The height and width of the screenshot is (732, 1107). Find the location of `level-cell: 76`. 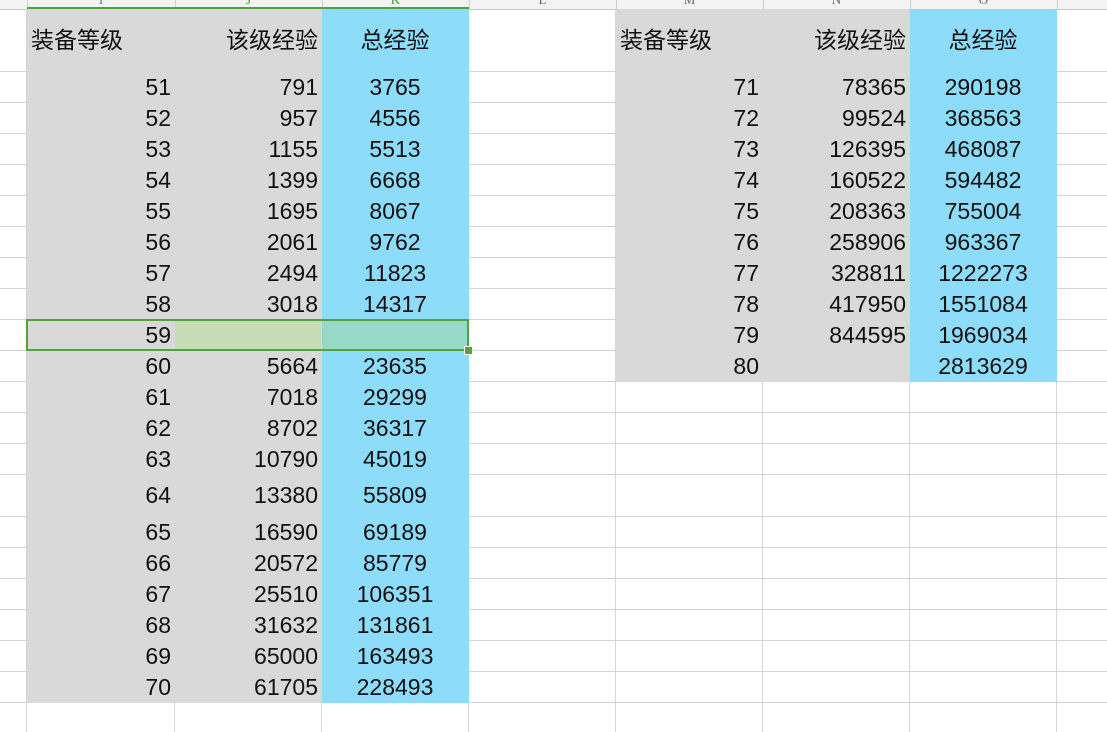

level-cell: 76 is located at coordinates (689, 242).